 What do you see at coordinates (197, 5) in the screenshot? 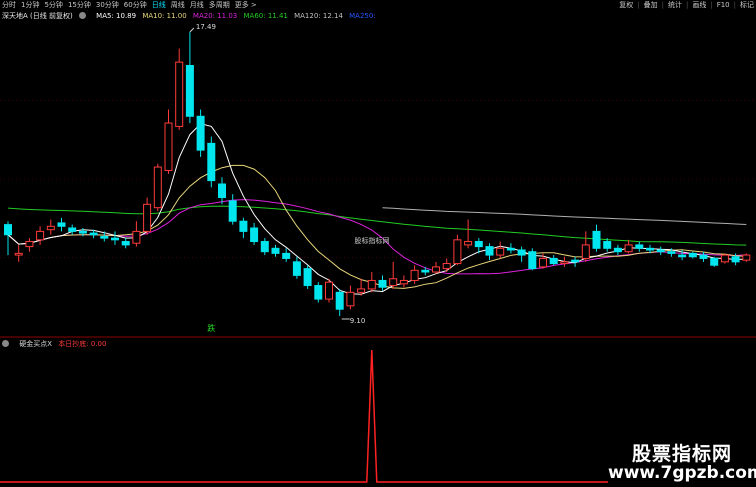
I see `period-tab-8: 月线` at bounding box center [197, 5].